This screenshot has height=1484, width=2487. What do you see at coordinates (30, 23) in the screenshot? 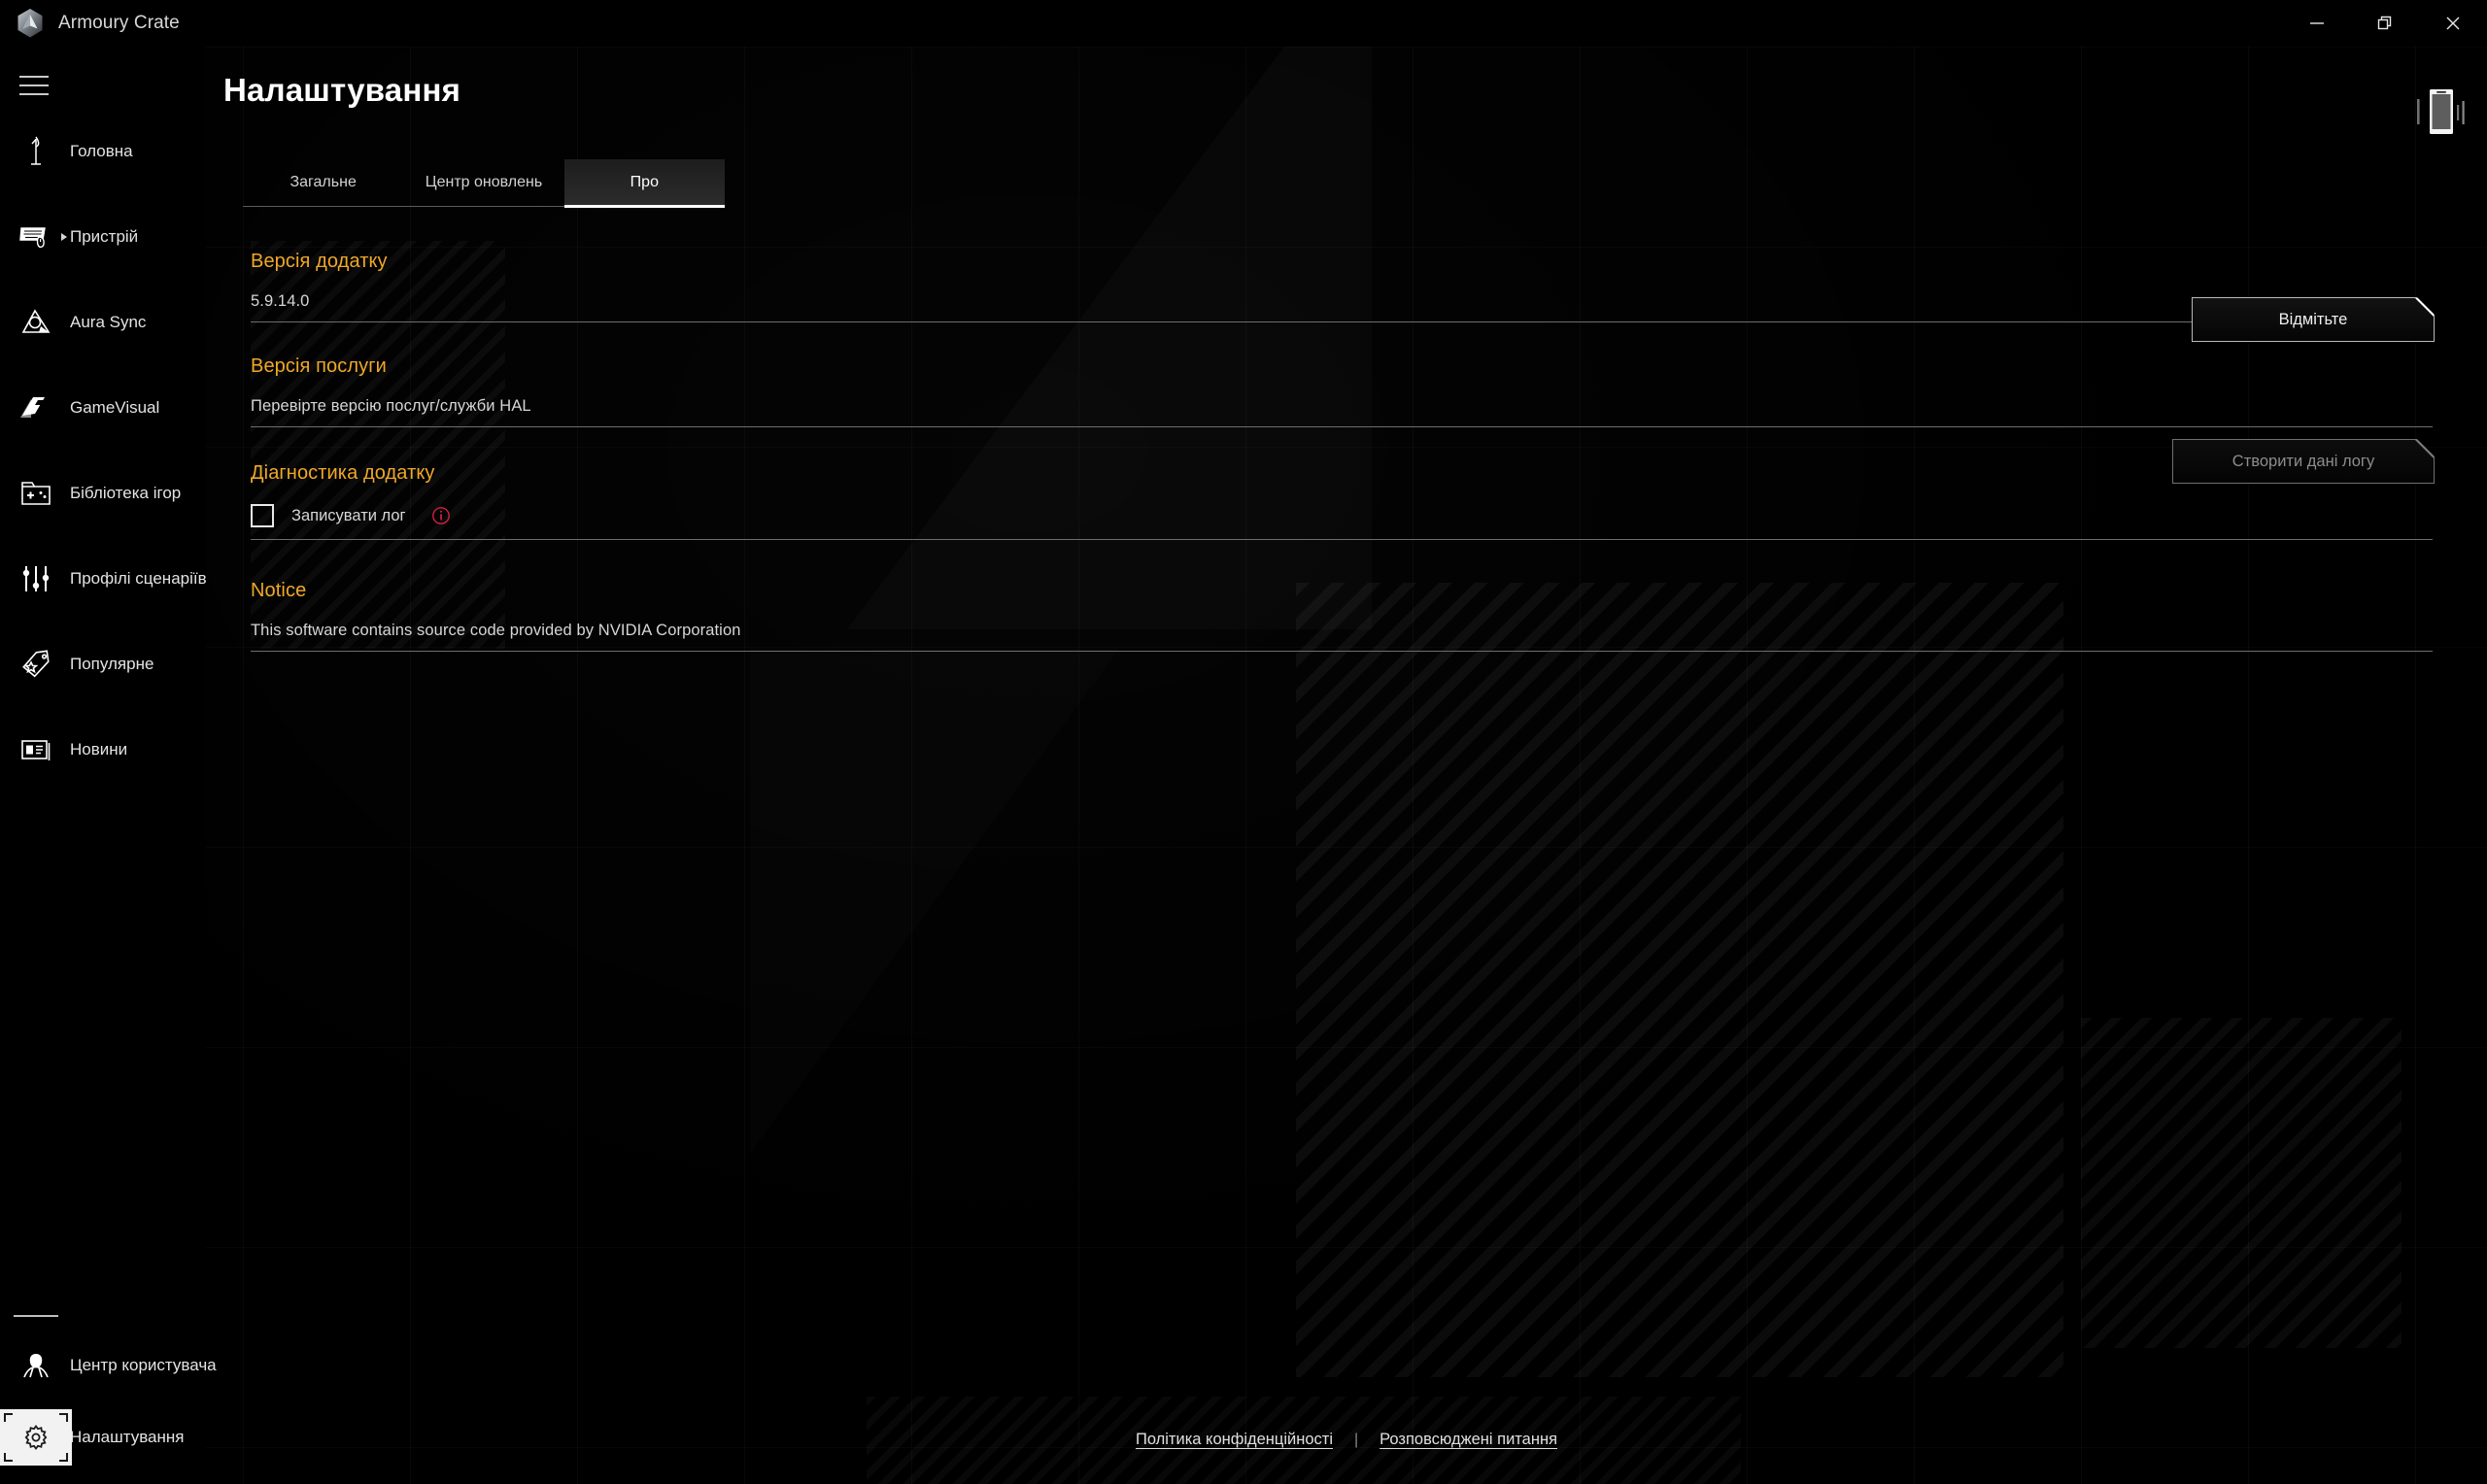
I see `armoury-crate-hex-logo` at bounding box center [30, 23].